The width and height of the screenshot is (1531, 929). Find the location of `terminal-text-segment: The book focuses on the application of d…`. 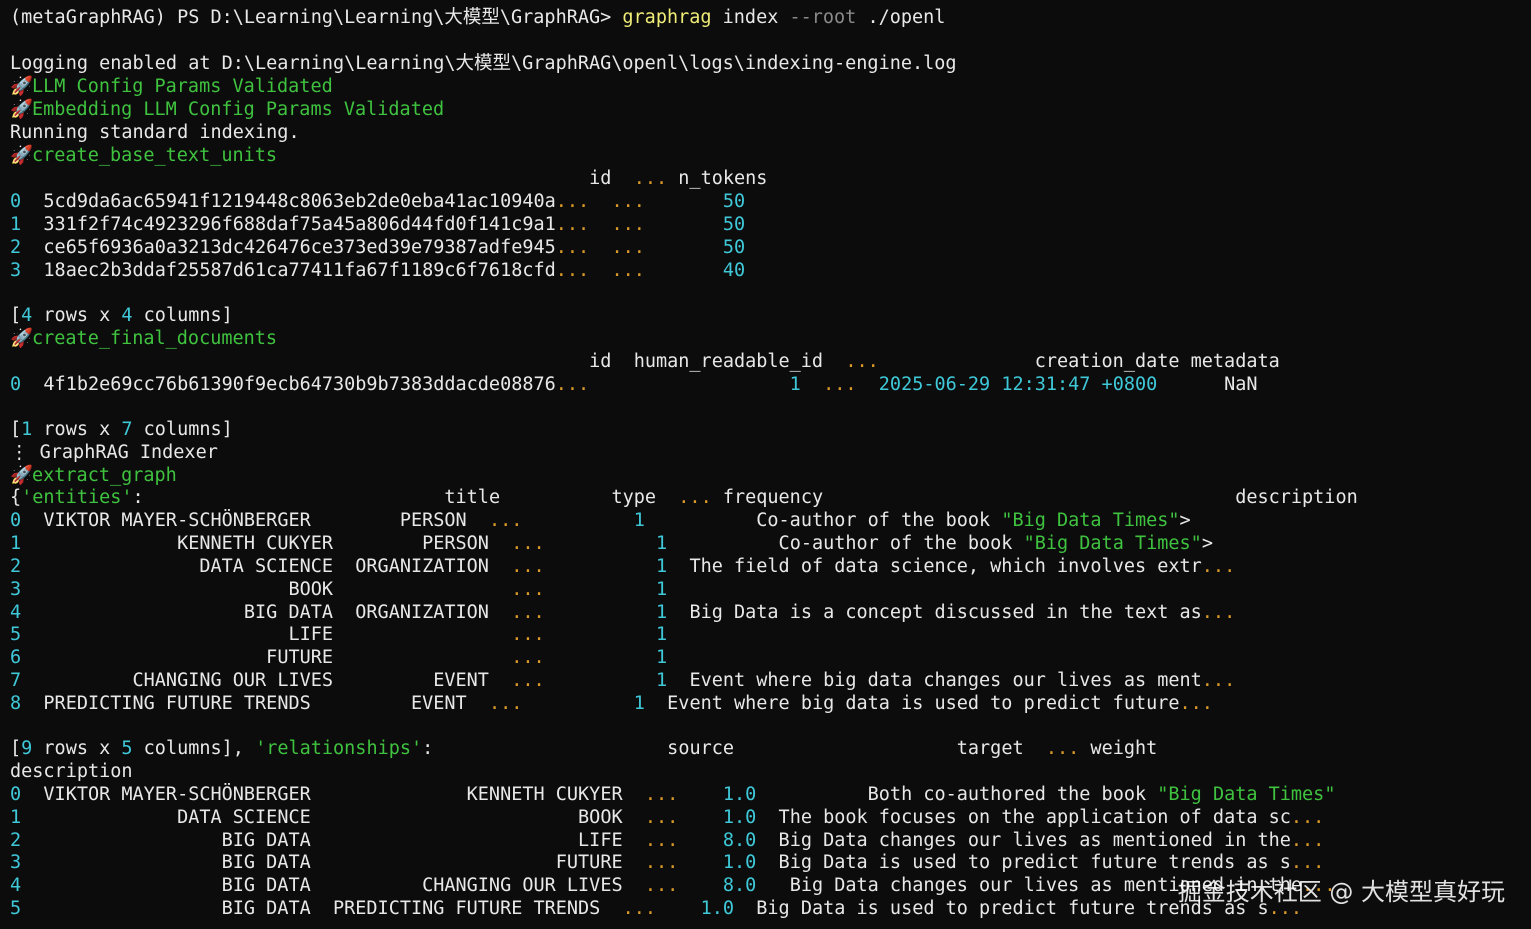

terminal-text-segment: The book focuses on the application of d… is located at coordinates (1023, 817).